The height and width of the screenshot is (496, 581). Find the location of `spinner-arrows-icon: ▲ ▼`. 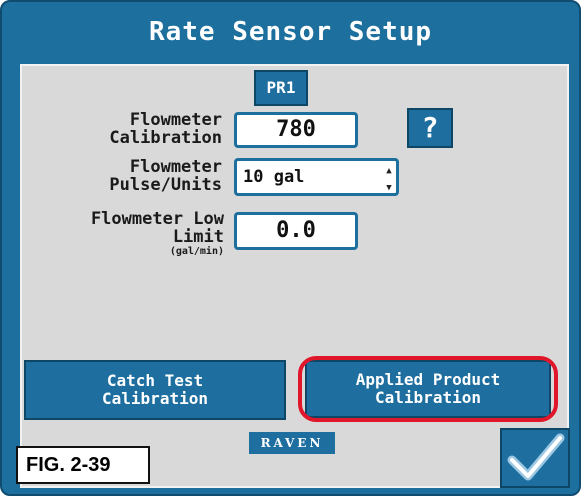

spinner-arrows-icon: ▲ ▼ is located at coordinates (389, 180).